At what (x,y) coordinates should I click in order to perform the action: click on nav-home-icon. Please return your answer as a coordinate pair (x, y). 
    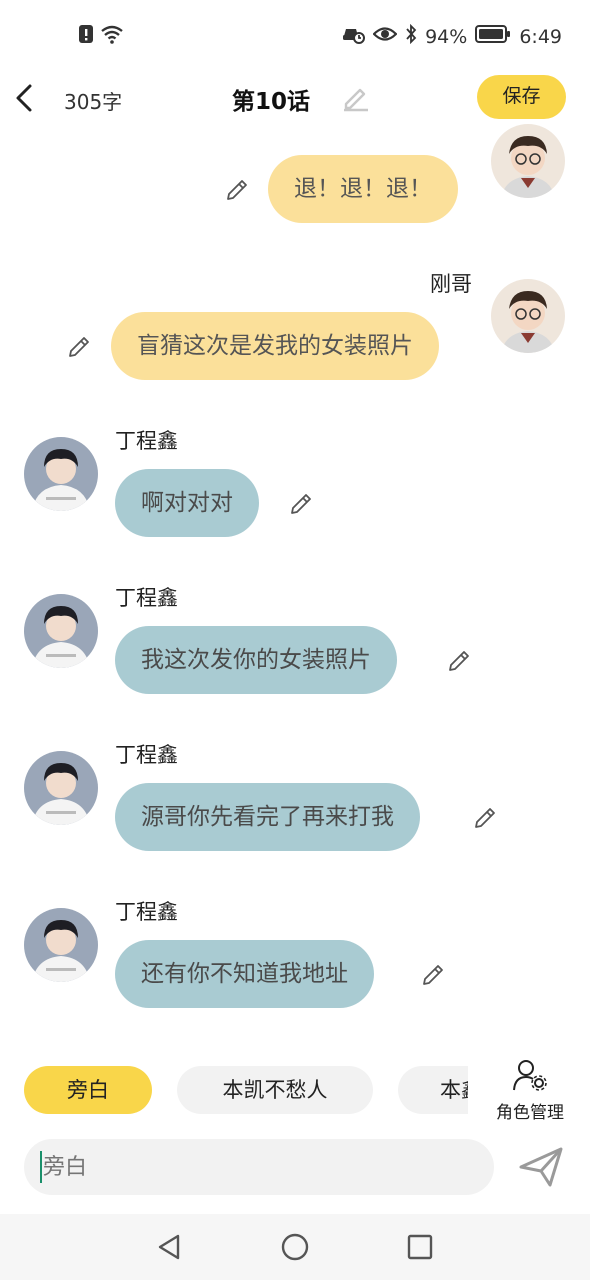
    Looking at the image, I should click on (295, 1247).